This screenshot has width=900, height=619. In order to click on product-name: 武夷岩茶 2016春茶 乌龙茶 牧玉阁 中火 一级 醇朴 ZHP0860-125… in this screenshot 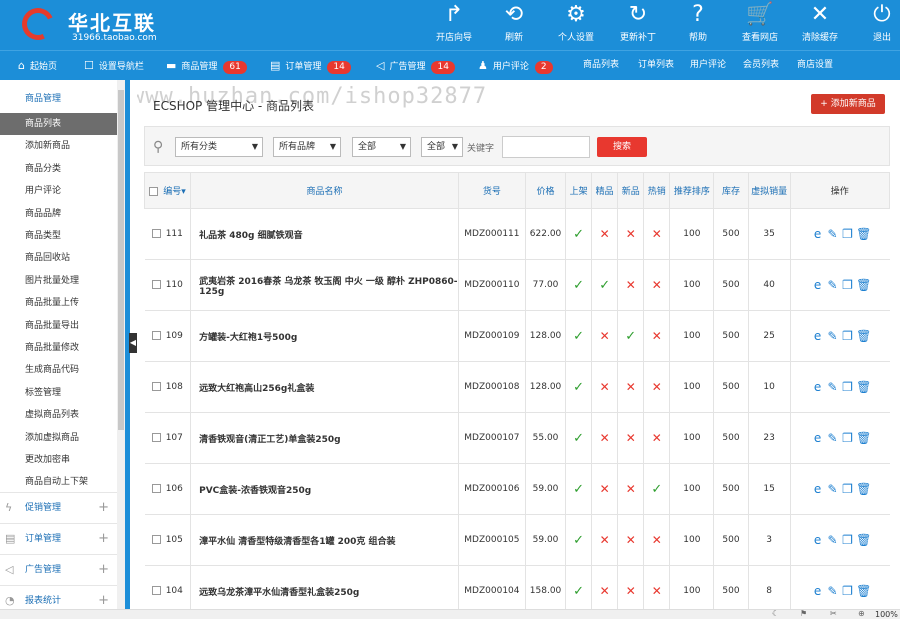, I will do `click(324, 285)`.